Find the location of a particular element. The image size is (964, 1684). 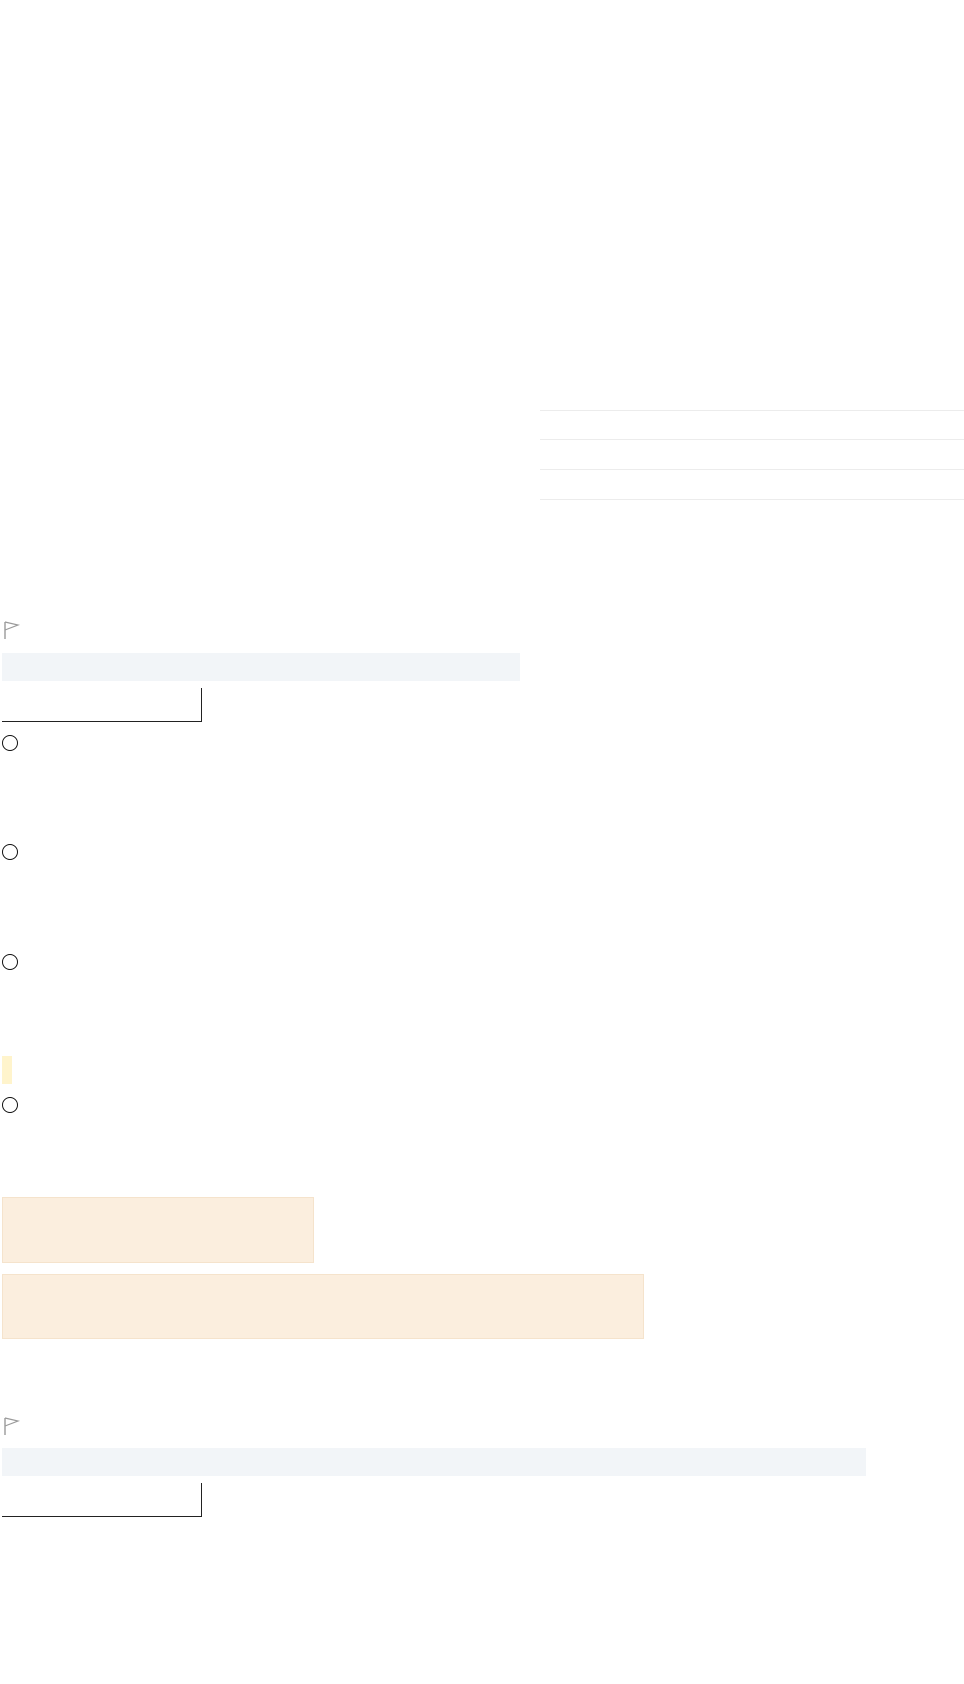

reference-table is located at coordinates (752, 455).